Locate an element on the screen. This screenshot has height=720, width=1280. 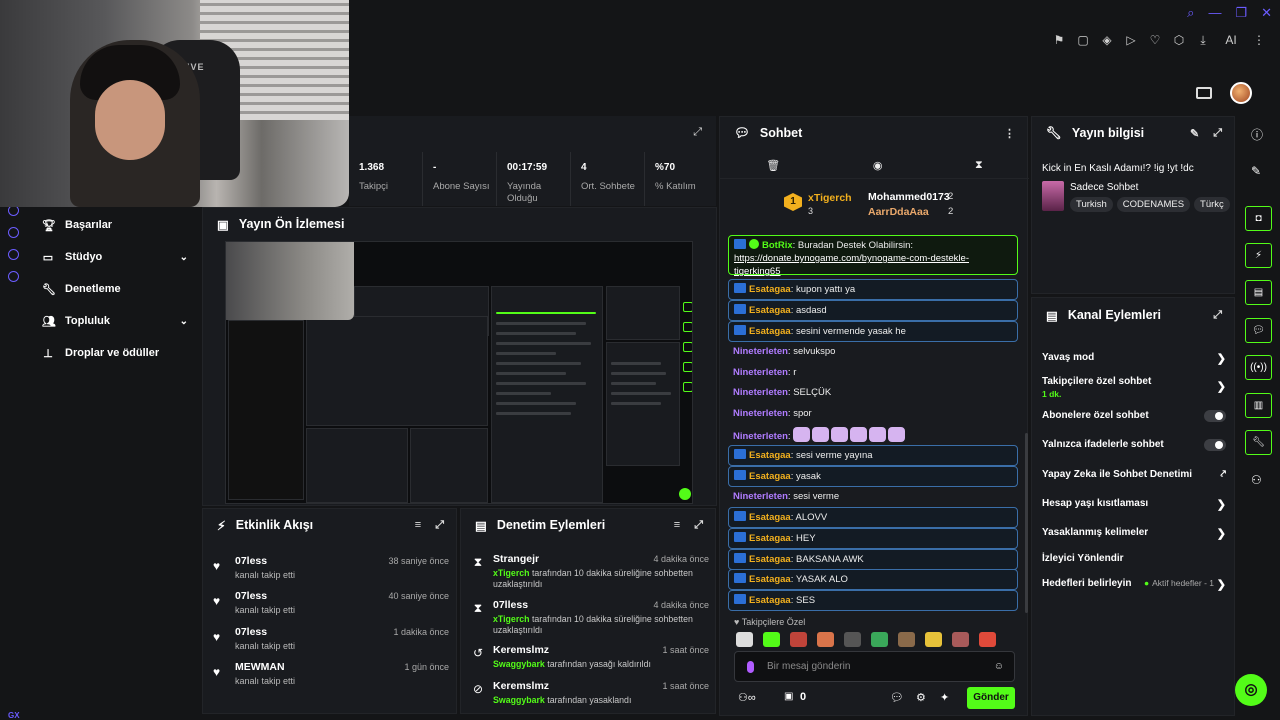
followers-only-row: Takipçilere özel sohbet 1 dk. ❯ is located at coordinates (1135, 387).